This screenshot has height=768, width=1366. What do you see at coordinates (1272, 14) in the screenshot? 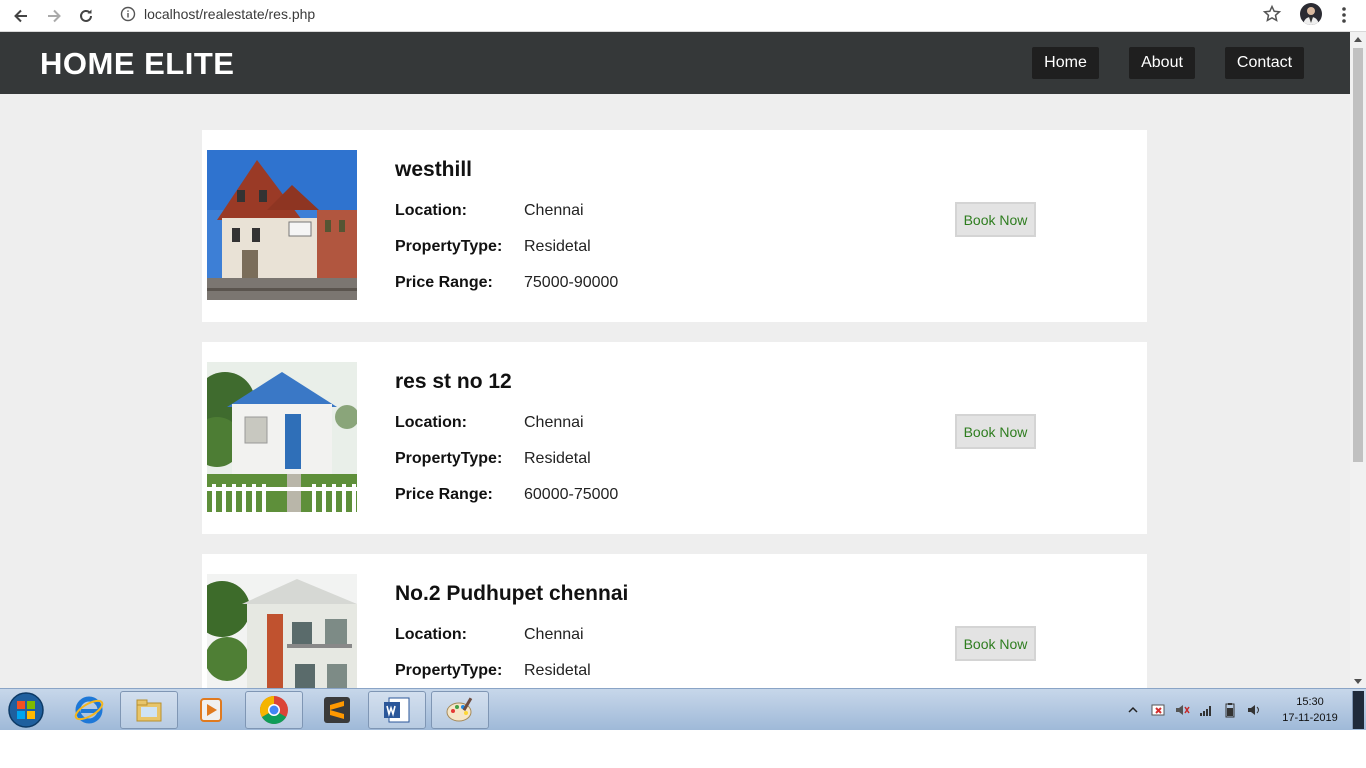
I see `bookmark-star-icon` at bounding box center [1272, 14].